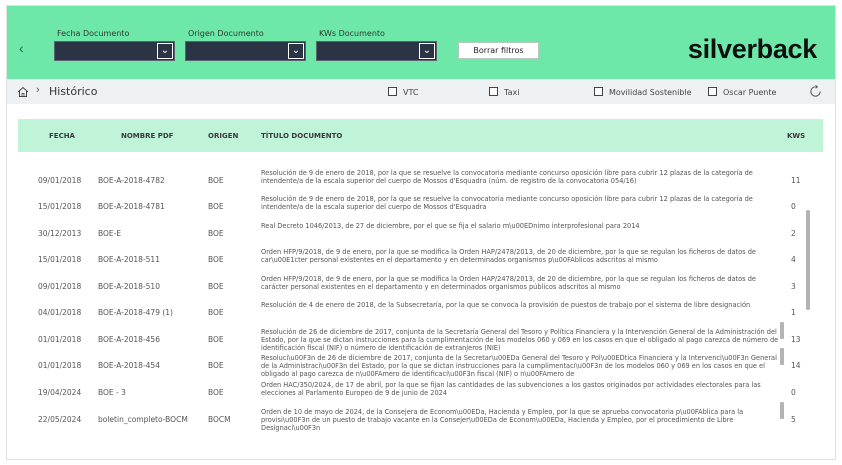 The width and height of the screenshot is (842, 465). I want to click on cell-nombre-pdf: BOE-A-2018-4781, so click(131, 206).